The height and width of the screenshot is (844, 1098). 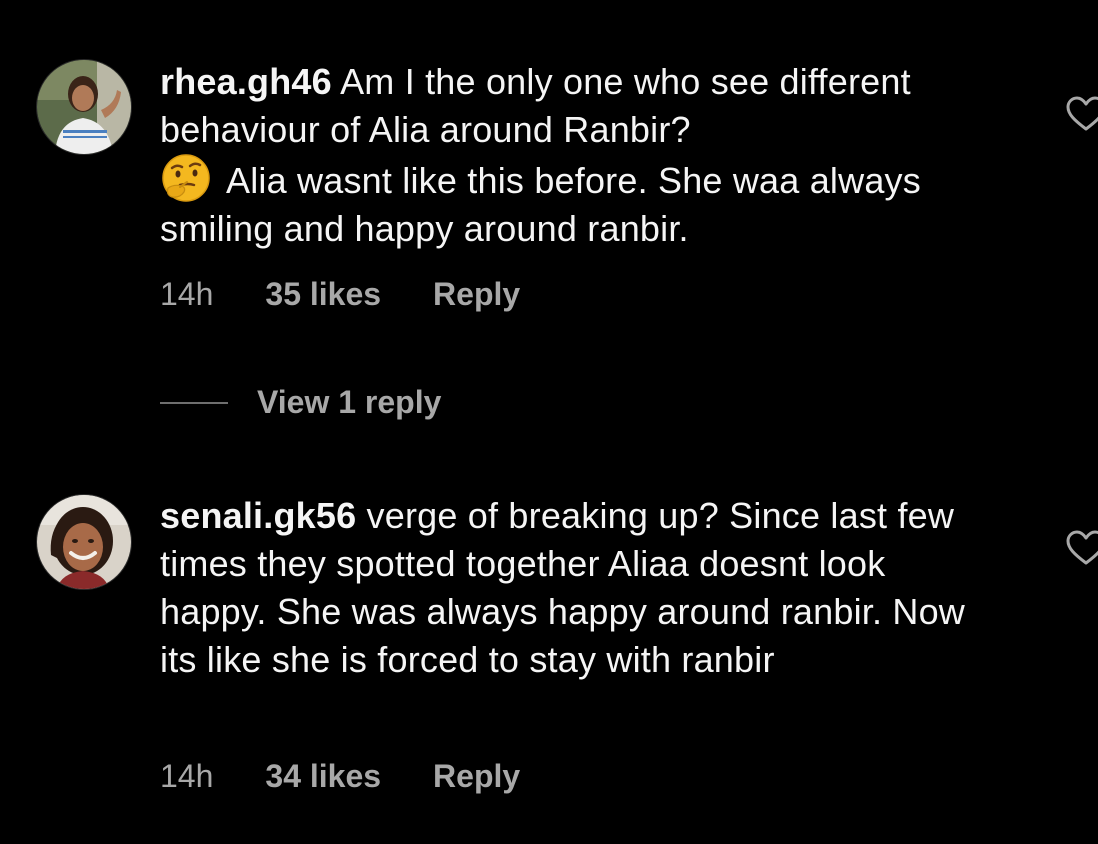 What do you see at coordinates (258, 515) in the screenshot?
I see `comment-username: senali.gk56` at bounding box center [258, 515].